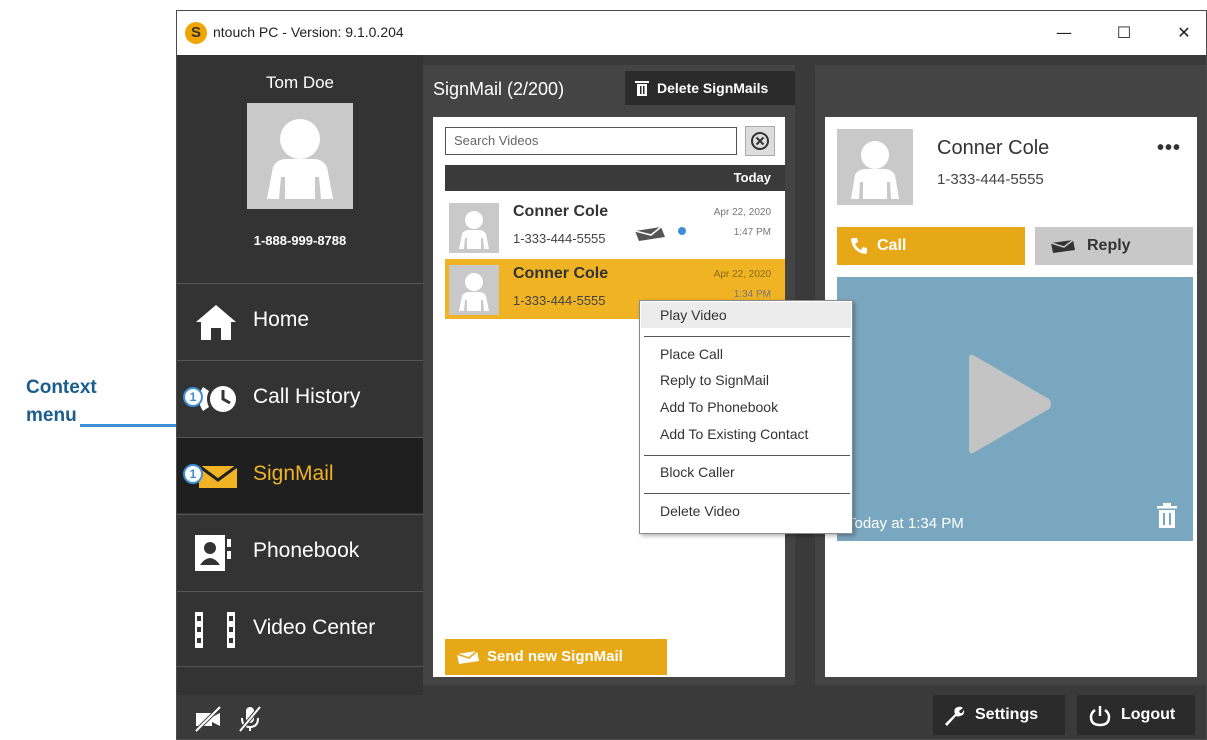  What do you see at coordinates (1169, 148) in the screenshot?
I see `more-options-button: •••` at bounding box center [1169, 148].